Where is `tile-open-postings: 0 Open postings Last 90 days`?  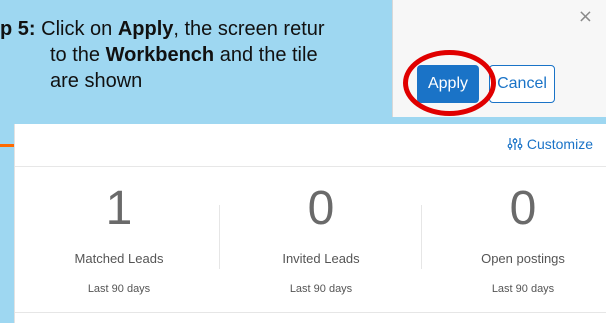
tile-open-postings: 0 Open postings Last 90 days is located at coordinates (514, 233).